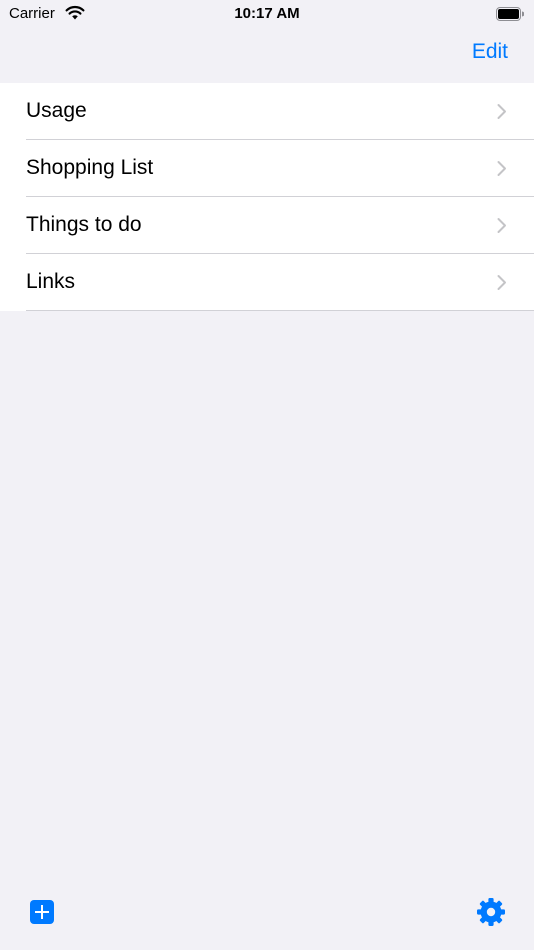 The image size is (534, 950). What do you see at coordinates (51, 281) in the screenshot?
I see `list-item-label: Links` at bounding box center [51, 281].